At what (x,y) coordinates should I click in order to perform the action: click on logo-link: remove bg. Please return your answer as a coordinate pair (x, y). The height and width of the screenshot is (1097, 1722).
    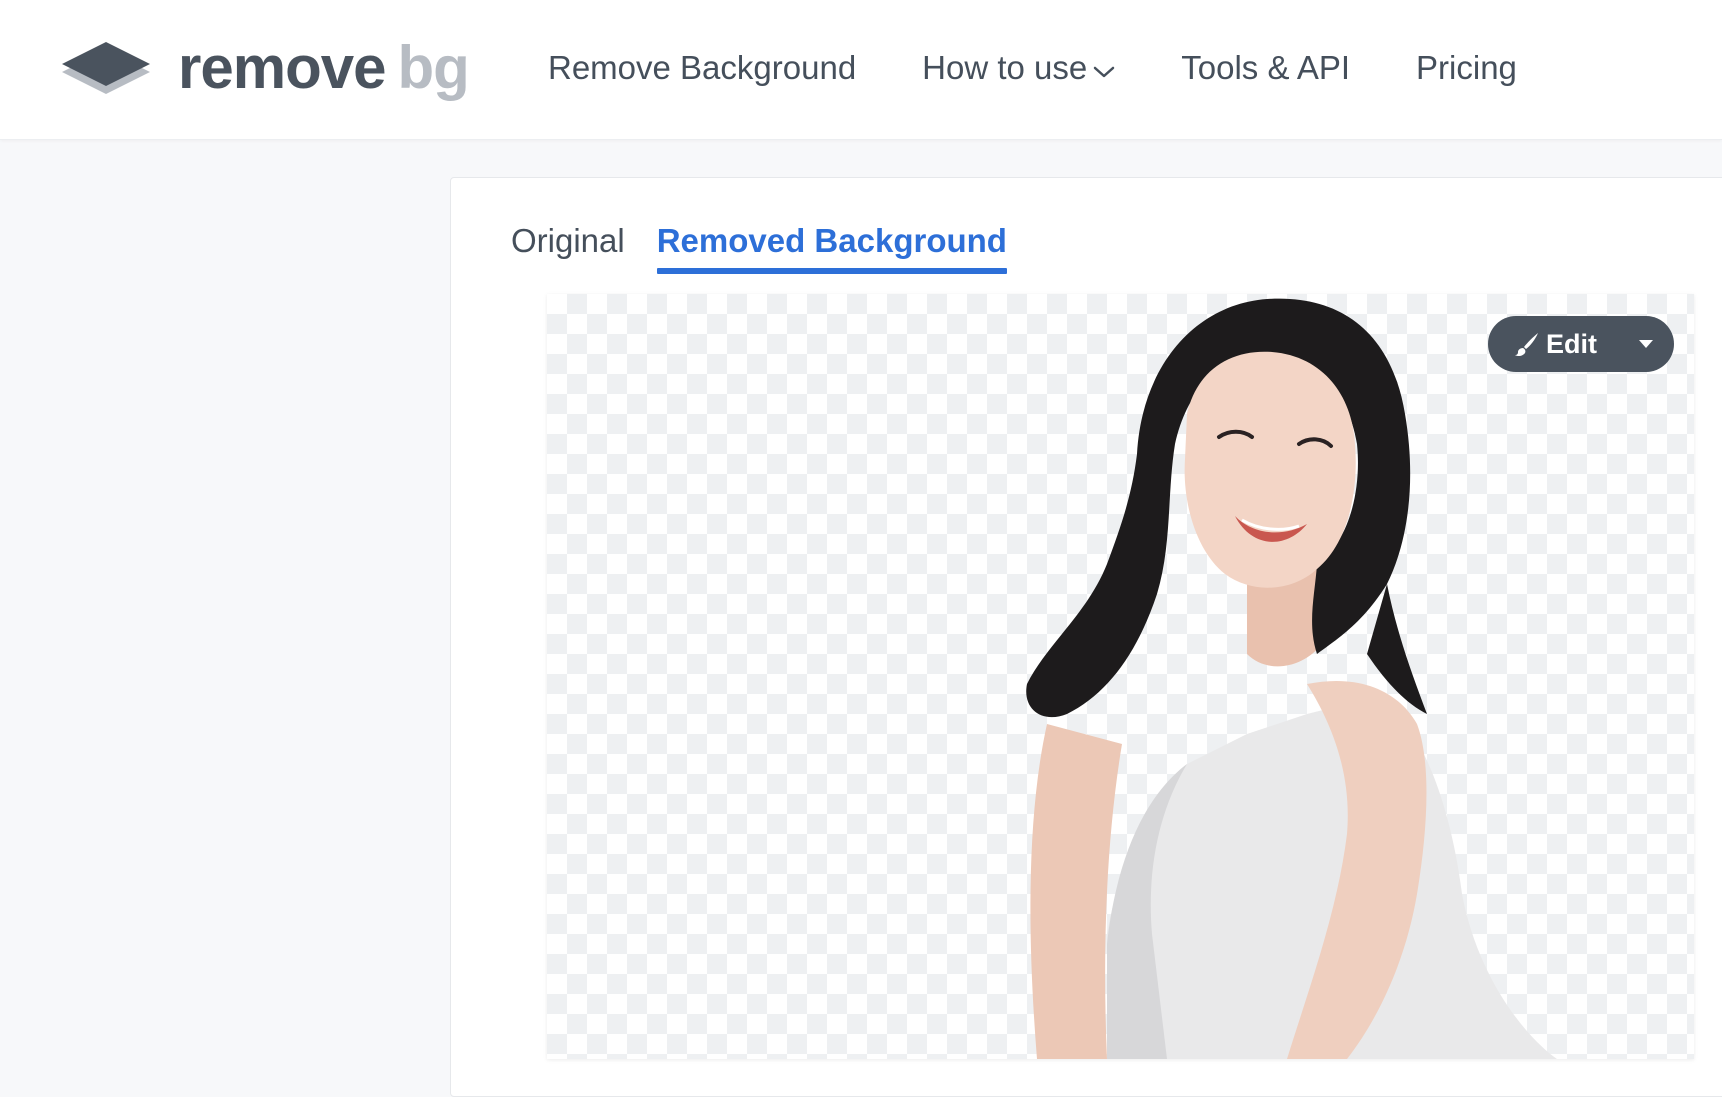
    Looking at the image, I should click on (266, 67).